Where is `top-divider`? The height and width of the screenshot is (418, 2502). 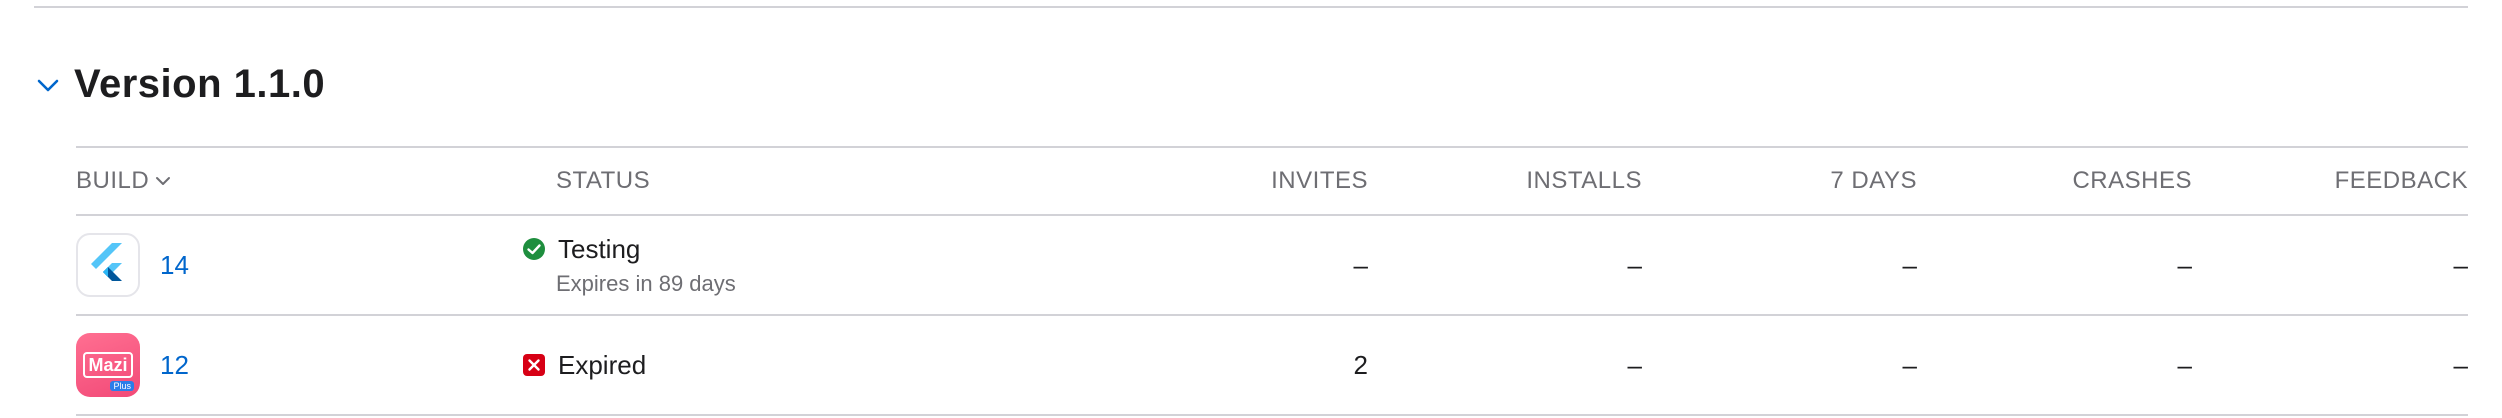
top-divider is located at coordinates (1251, 7).